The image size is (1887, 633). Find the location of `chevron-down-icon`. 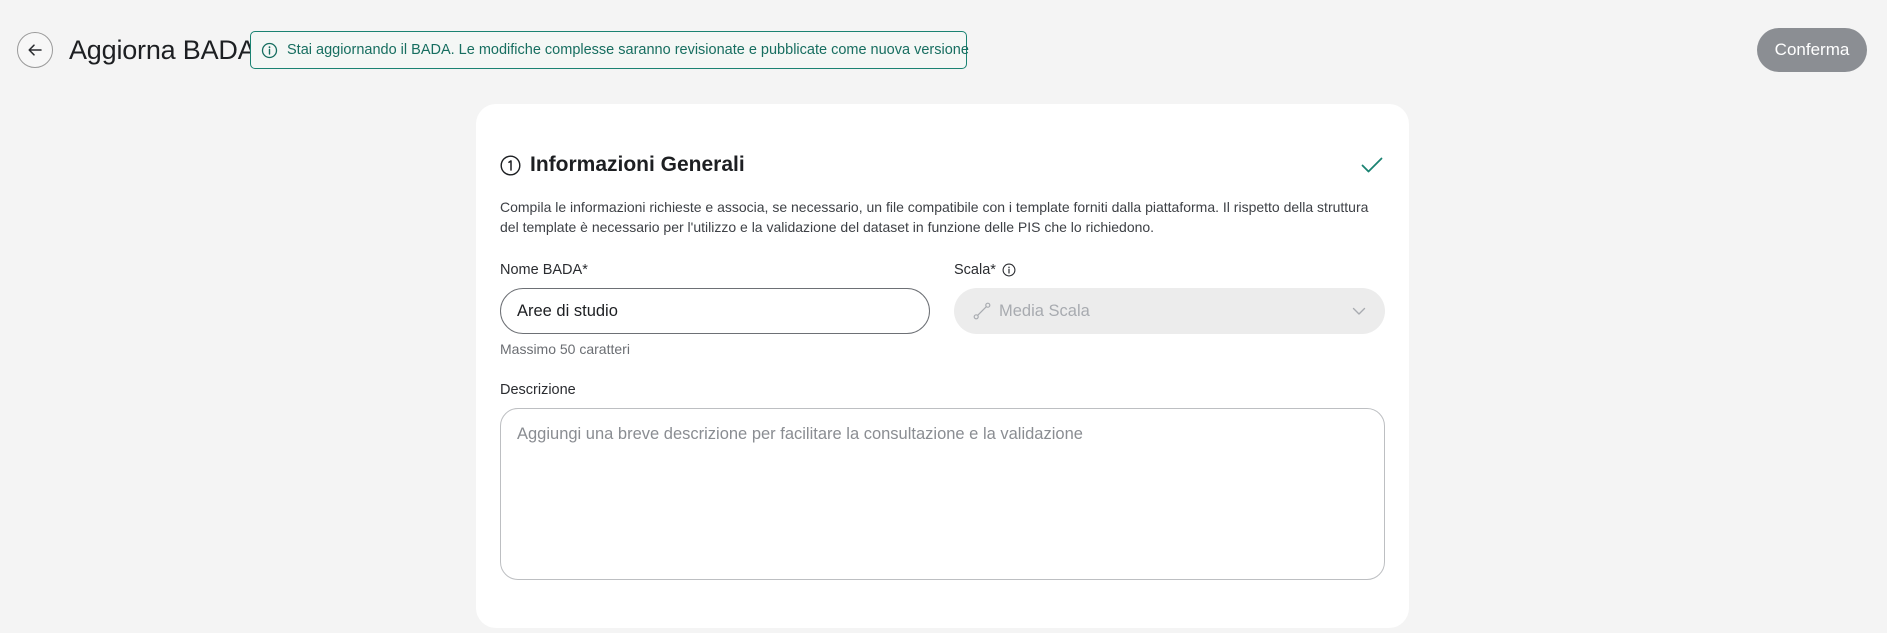

chevron-down-icon is located at coordinates (1359, 311).